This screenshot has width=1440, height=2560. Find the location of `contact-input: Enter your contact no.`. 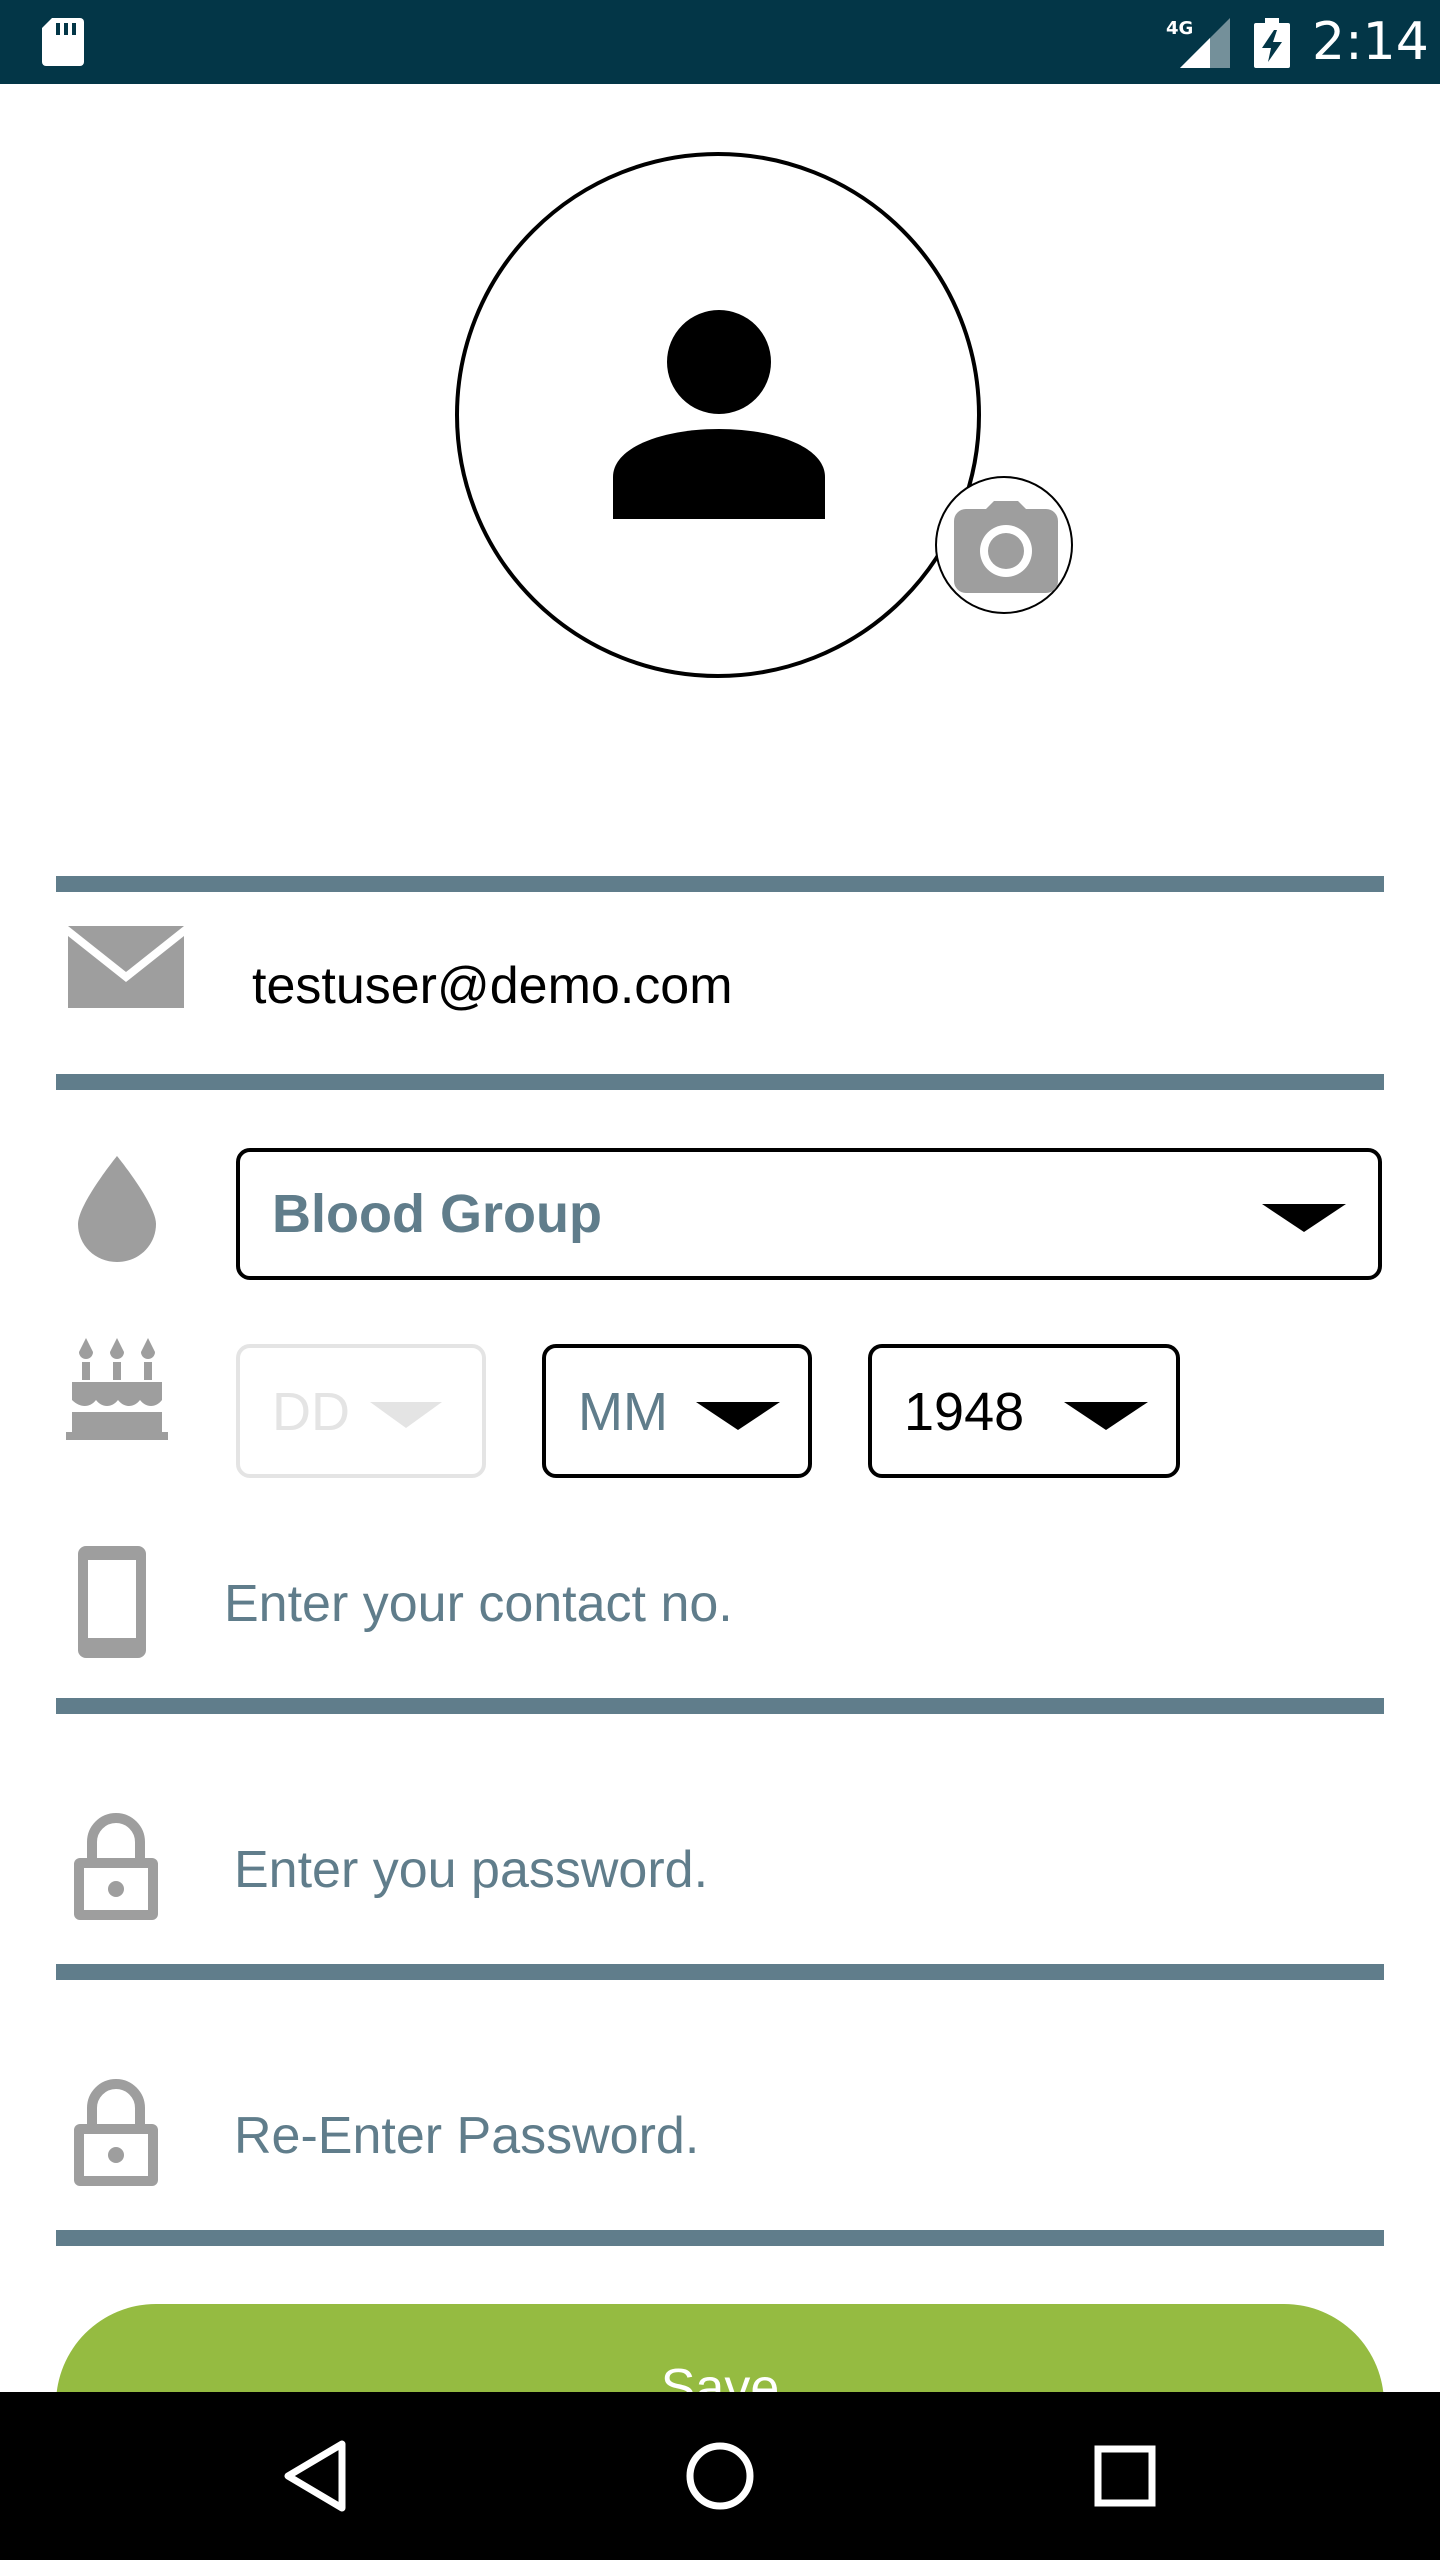

contact-input: Enter your contact no. is located at coordinates (478, 1604).